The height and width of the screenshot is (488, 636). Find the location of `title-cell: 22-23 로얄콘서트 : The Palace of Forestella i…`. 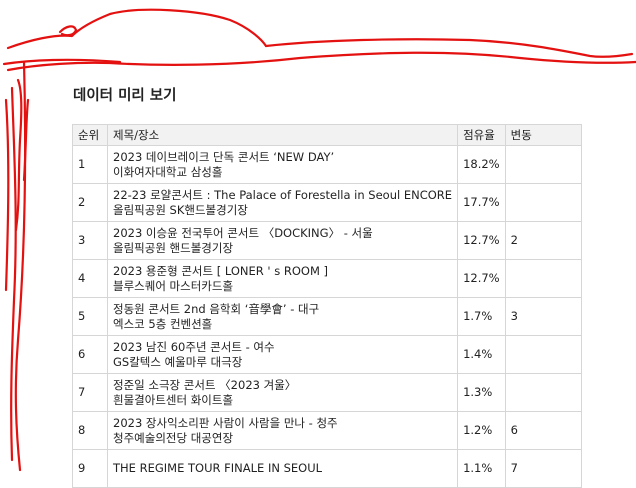

title-cell: 22-23 로얄콘서트 : The Palace of Forestella i… is located at coordinates (282, 202).